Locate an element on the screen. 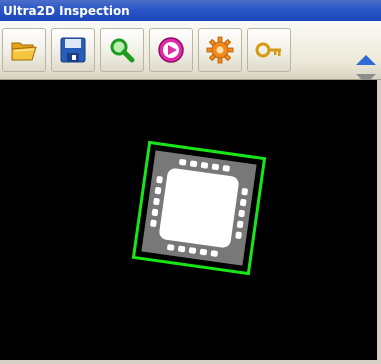  floppy-disk-icon is located at coordinates (73, 50).